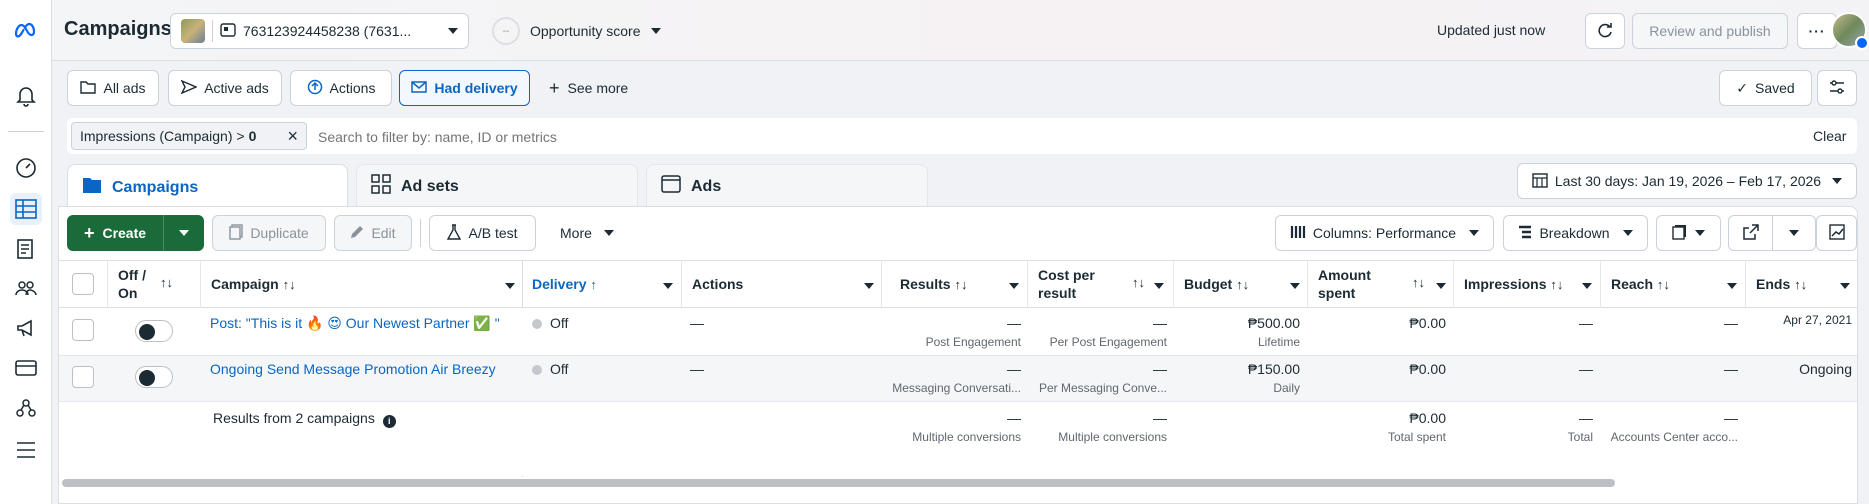 The image size is (1869, 504). Describe the element at coordinates (1731, 418) in the screenshot. I see `summary-reach-value: —` at that location.